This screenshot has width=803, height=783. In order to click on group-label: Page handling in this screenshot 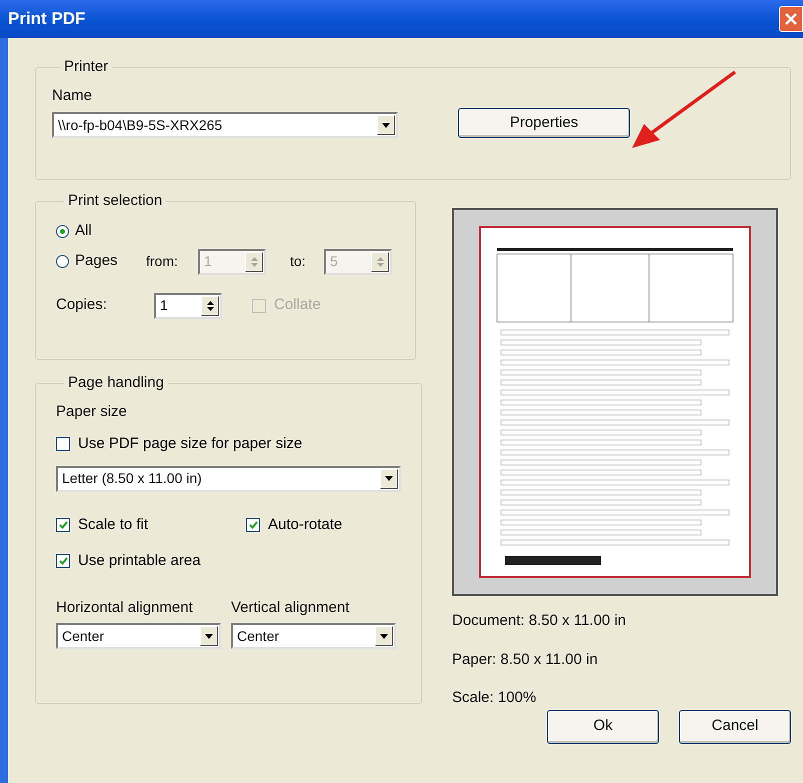, I will do `click(116, 383)`.